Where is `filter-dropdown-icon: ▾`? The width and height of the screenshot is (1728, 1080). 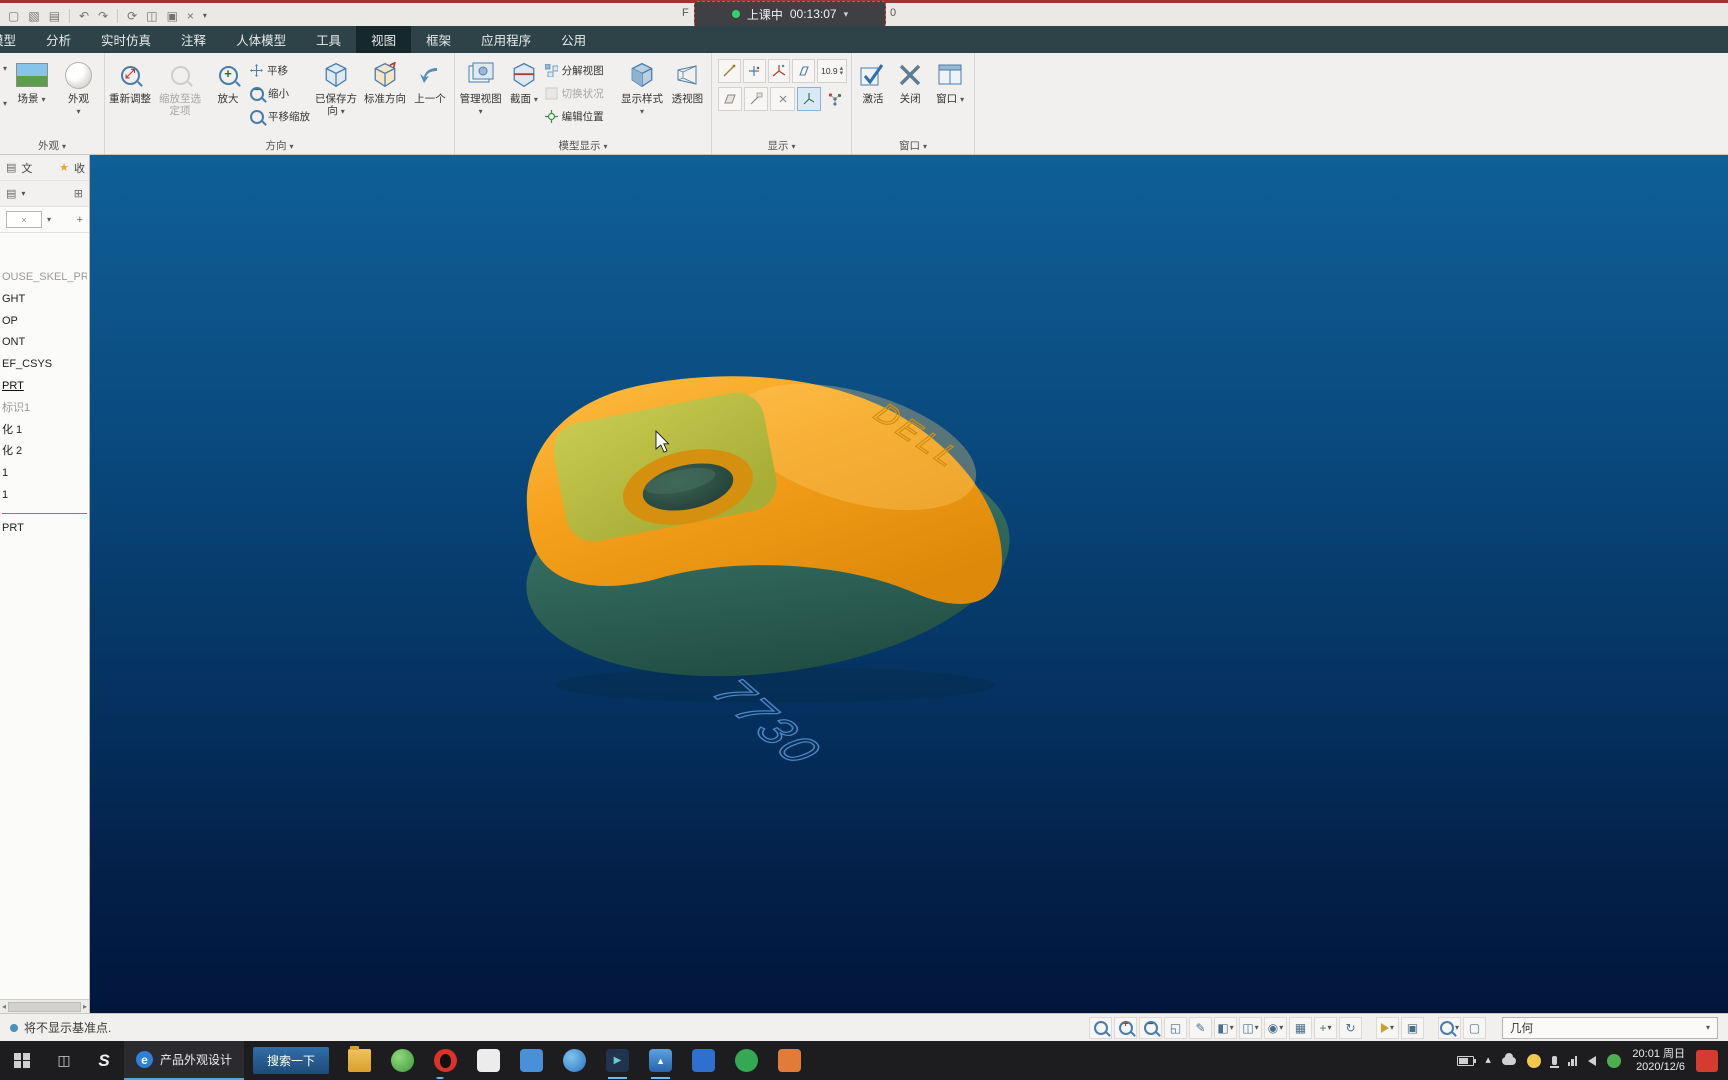
filter-dropdown-icon: ▾ is located at coordinates (49, 219).